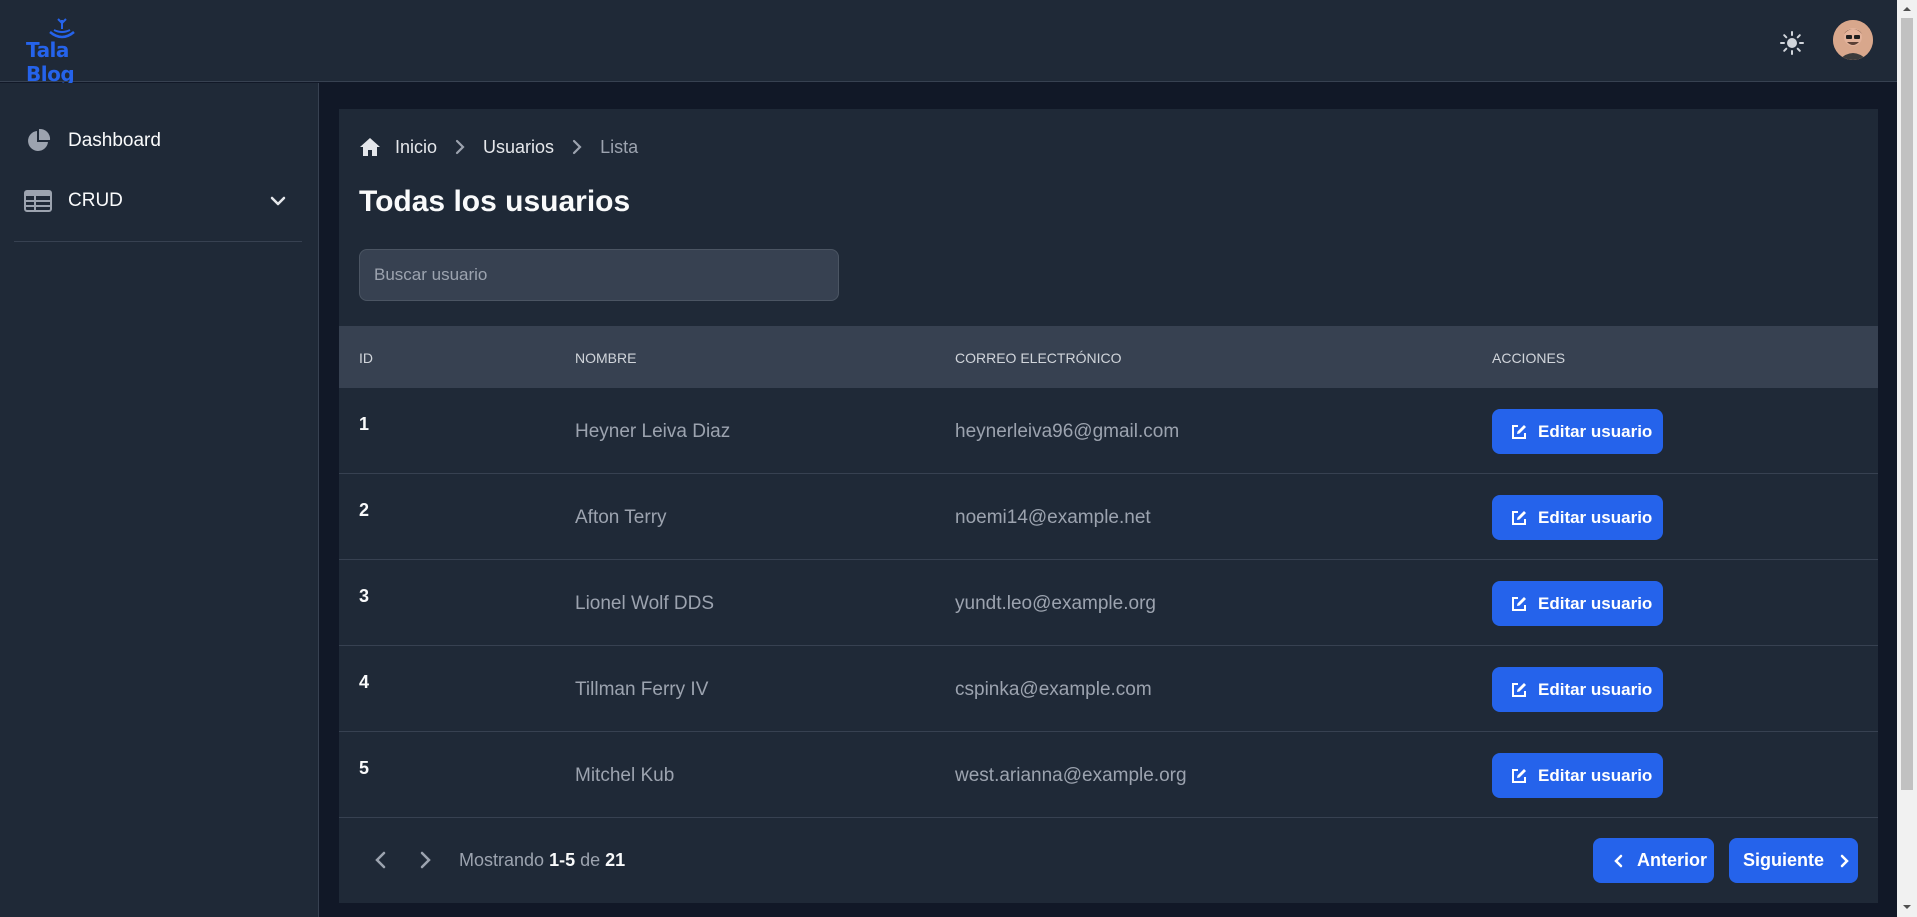 Image resolution: width=1917 pixels, height=917 pixels. I want to click on pagination-of: de, so click(590, 860).